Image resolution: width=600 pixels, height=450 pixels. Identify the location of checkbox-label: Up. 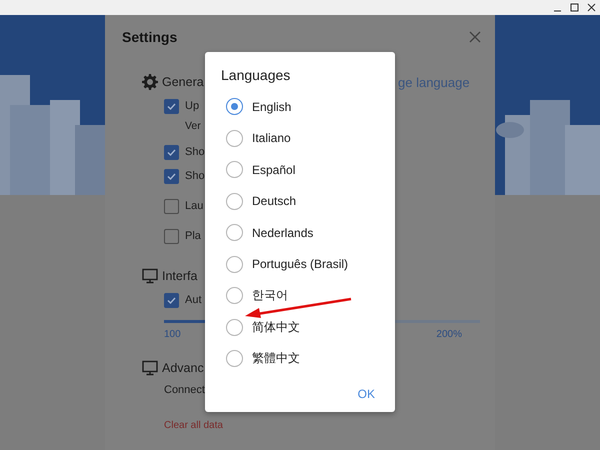
(192, 106).